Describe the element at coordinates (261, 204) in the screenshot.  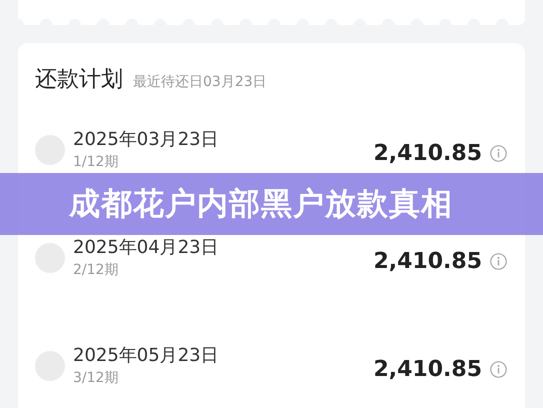
I see `headline: 成都花户内部黑户放款真相` at that location.